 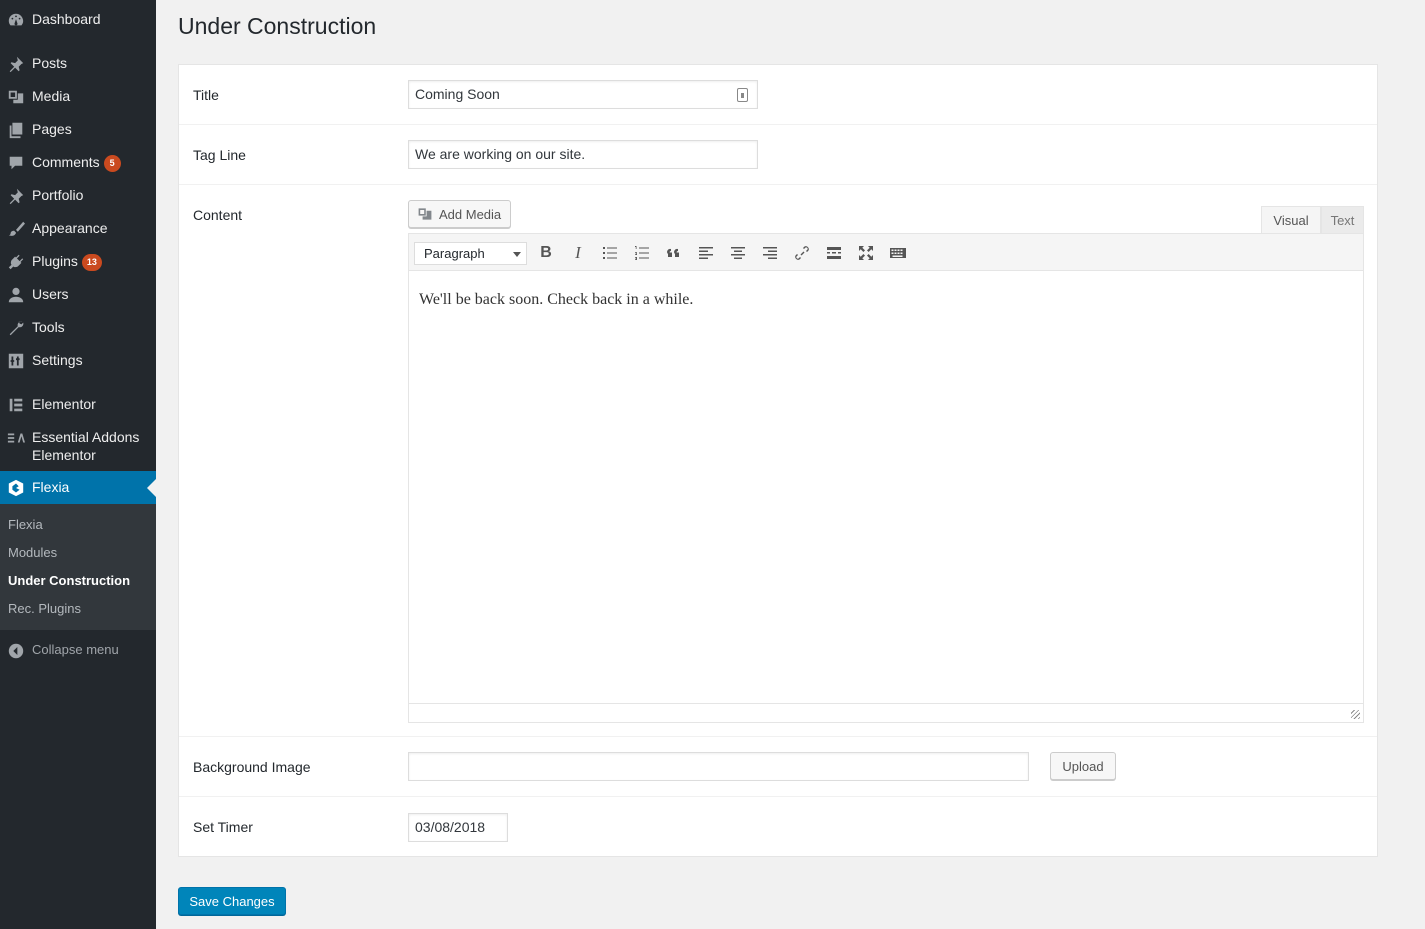 I want to click on sidebar-item-comments: Comments 5, so click(x=78, y=162).